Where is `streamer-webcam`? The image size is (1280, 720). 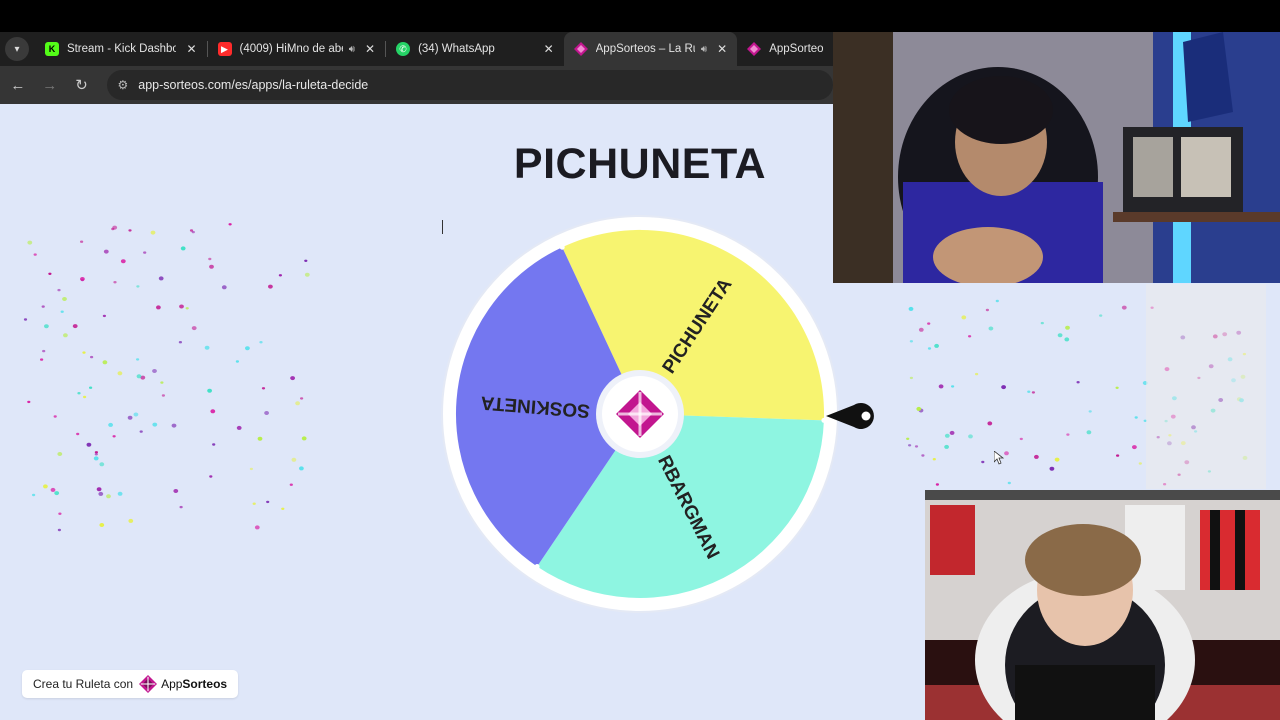 streamer-webcam is located at coordinates (1056, 157).